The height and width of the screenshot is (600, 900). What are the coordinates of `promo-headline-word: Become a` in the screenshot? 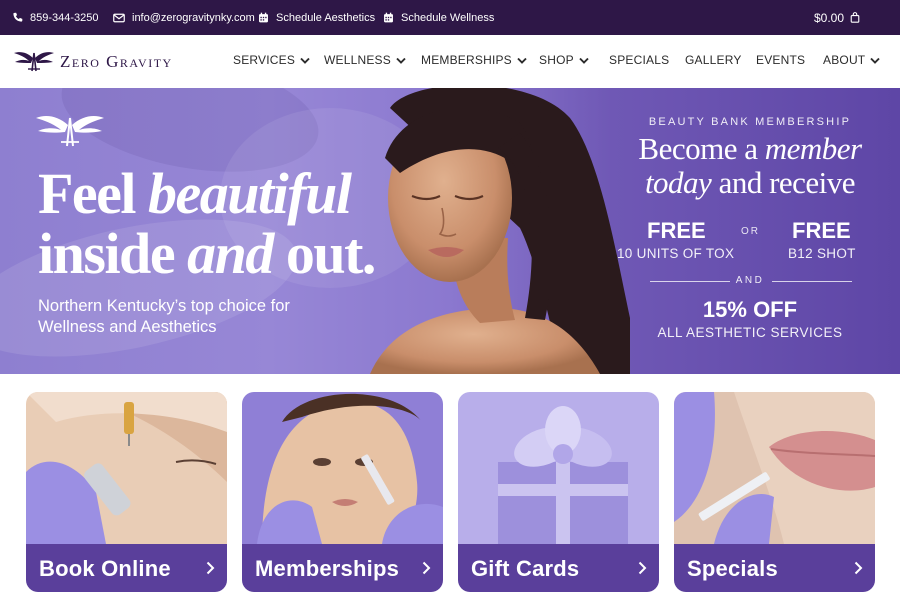 It's located at (701, 148).